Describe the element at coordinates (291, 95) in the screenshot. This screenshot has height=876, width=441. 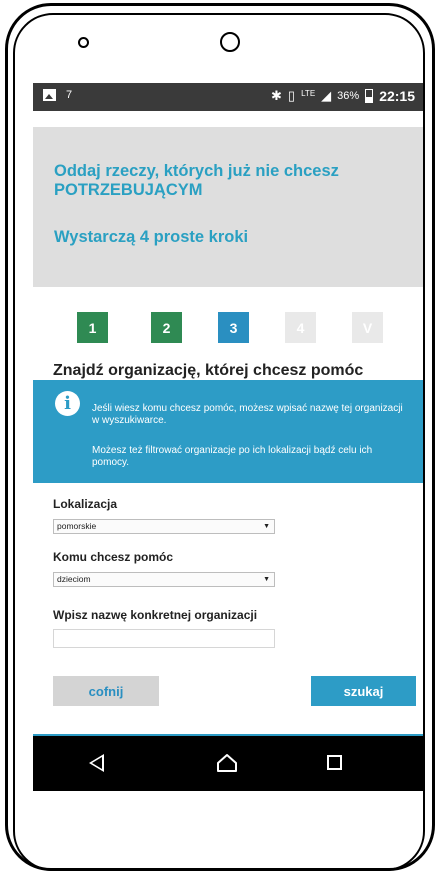
I see `vibrate-icon: ▯` at that location.